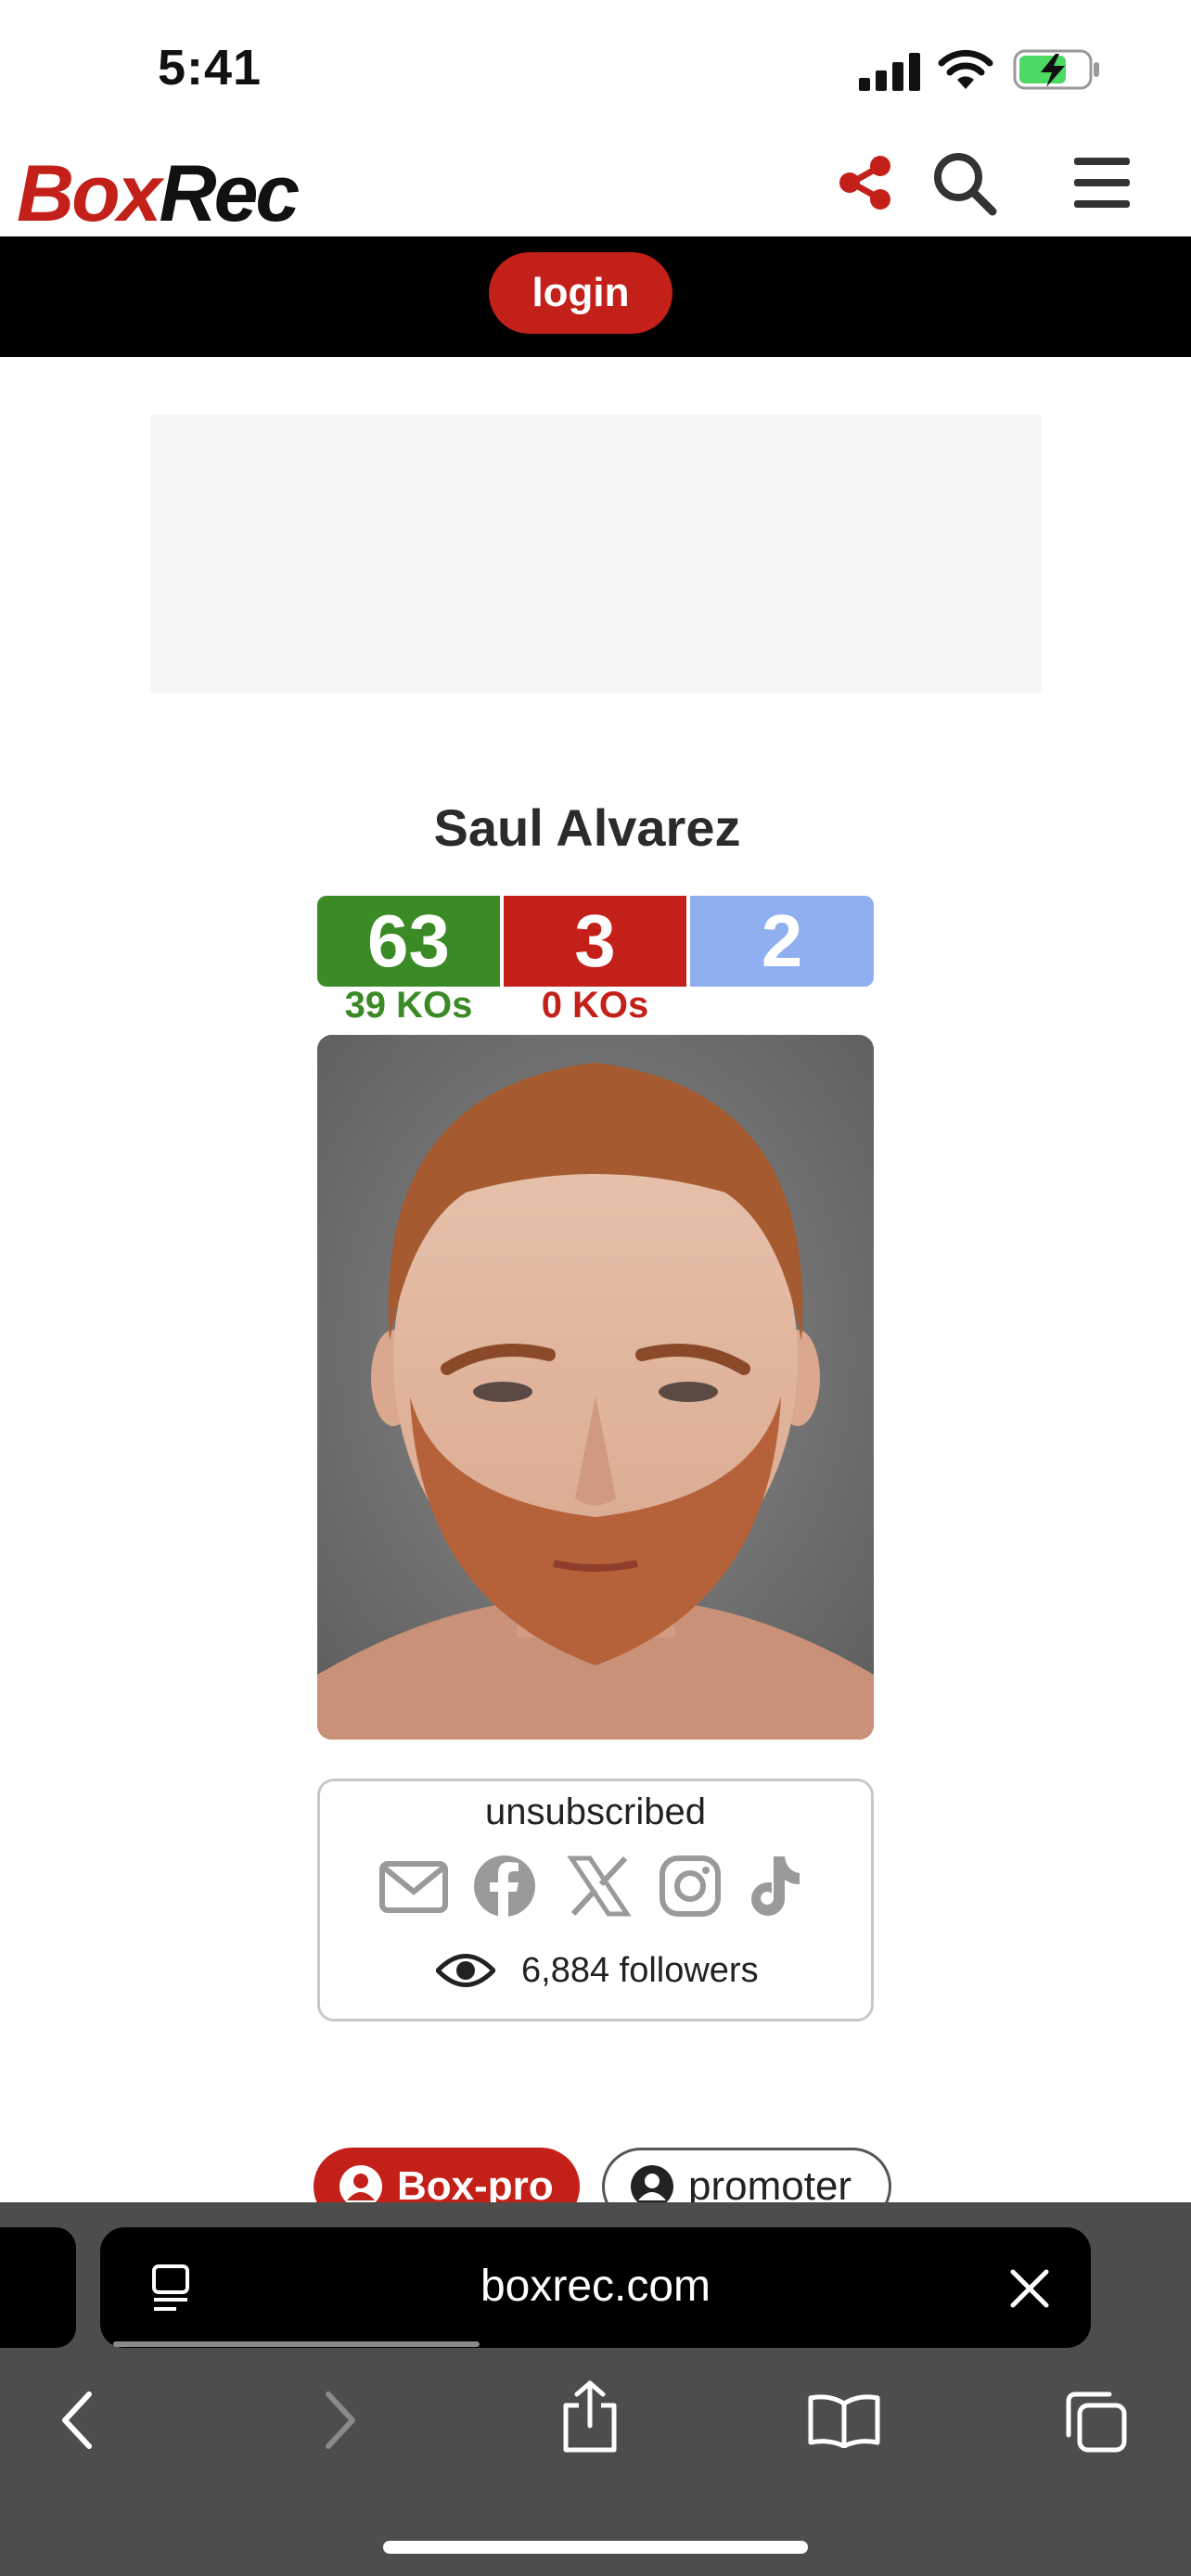 This screenshot has width=1191, height=2576. What do you see at coordinates (889, 71) in the screenshot?
I see `cellular-signal-icon` at bounding box center [889, 71].